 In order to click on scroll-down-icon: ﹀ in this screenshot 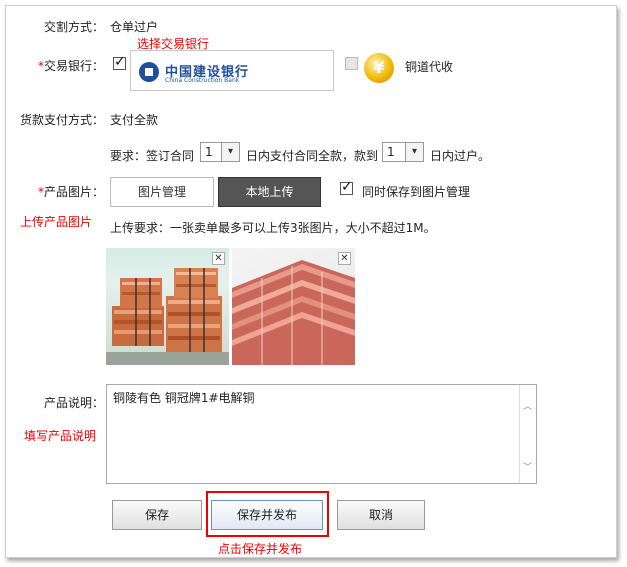, I will do `click(527, 466)`.